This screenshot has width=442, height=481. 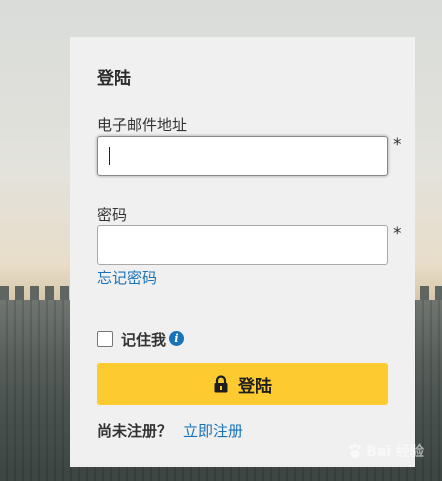 I want to click on no-account-text: 尚未注册？, so click(x=135, y=431).